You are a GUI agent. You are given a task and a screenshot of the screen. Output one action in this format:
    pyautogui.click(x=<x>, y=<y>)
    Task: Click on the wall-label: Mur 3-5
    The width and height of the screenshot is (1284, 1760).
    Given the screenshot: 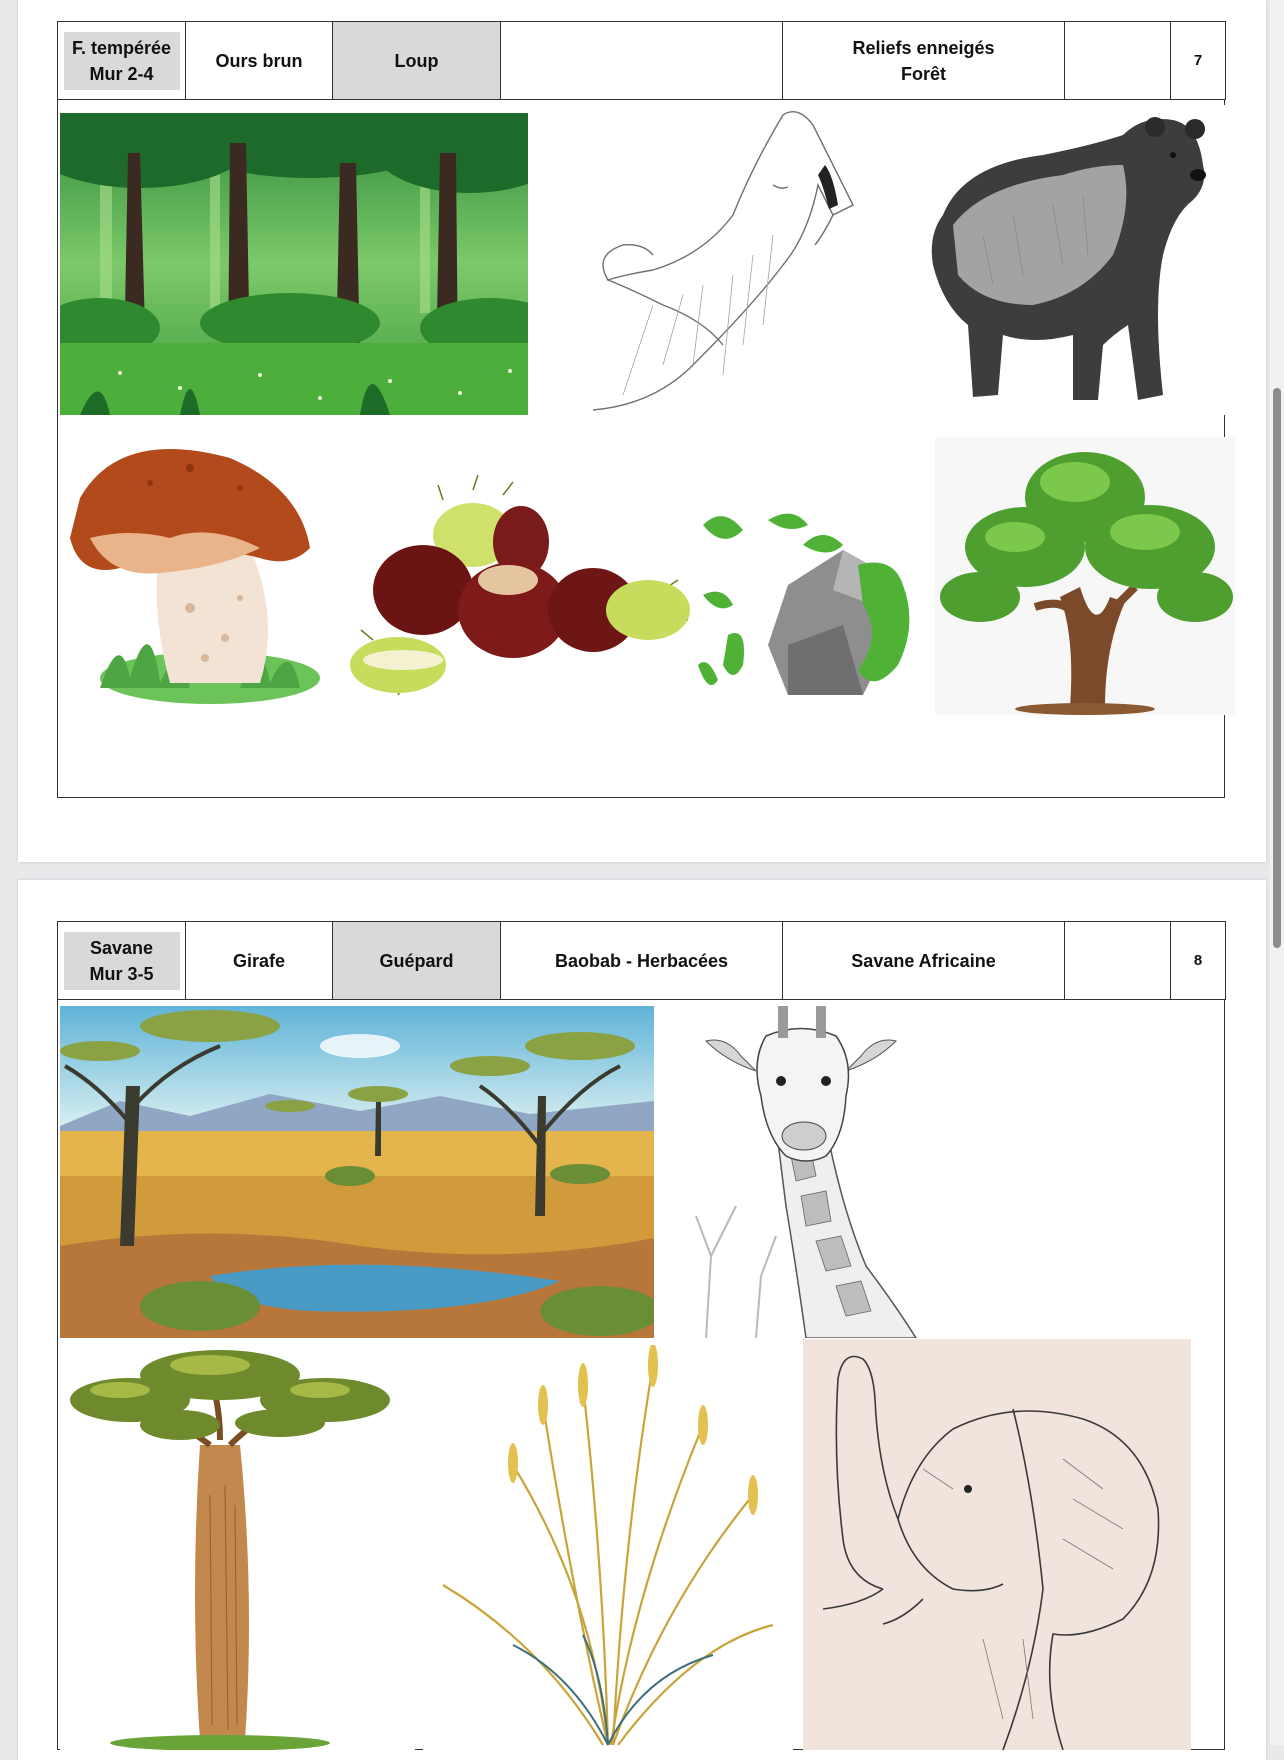 What is the action you would take?
    pyautogui.click(x=121, y=973)
    